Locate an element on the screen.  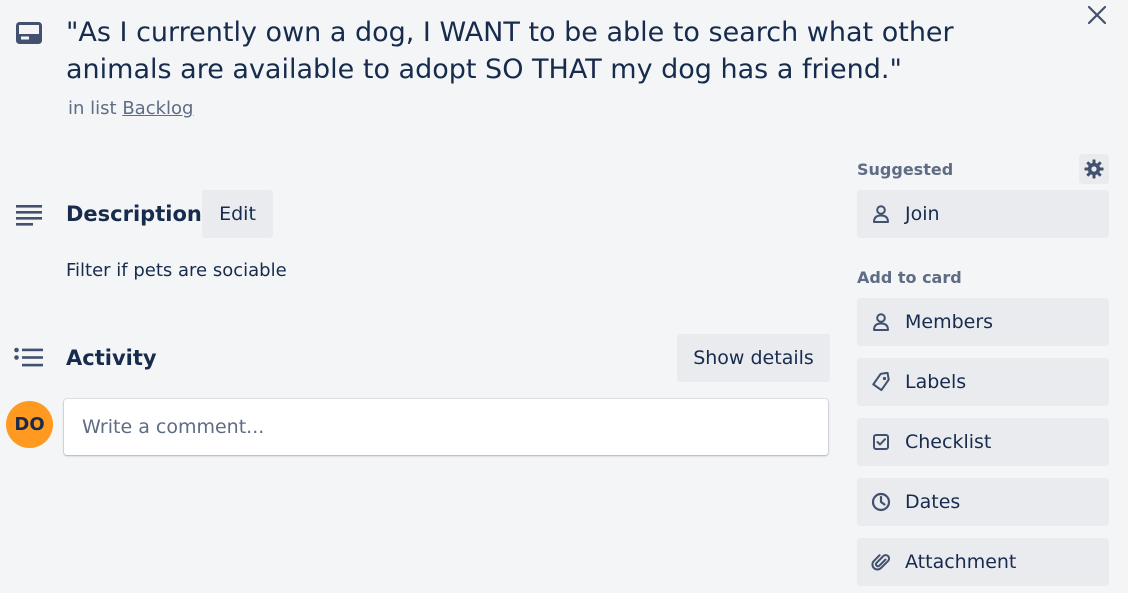
attachment-button: Attachment is located at coordinates (983, 562).